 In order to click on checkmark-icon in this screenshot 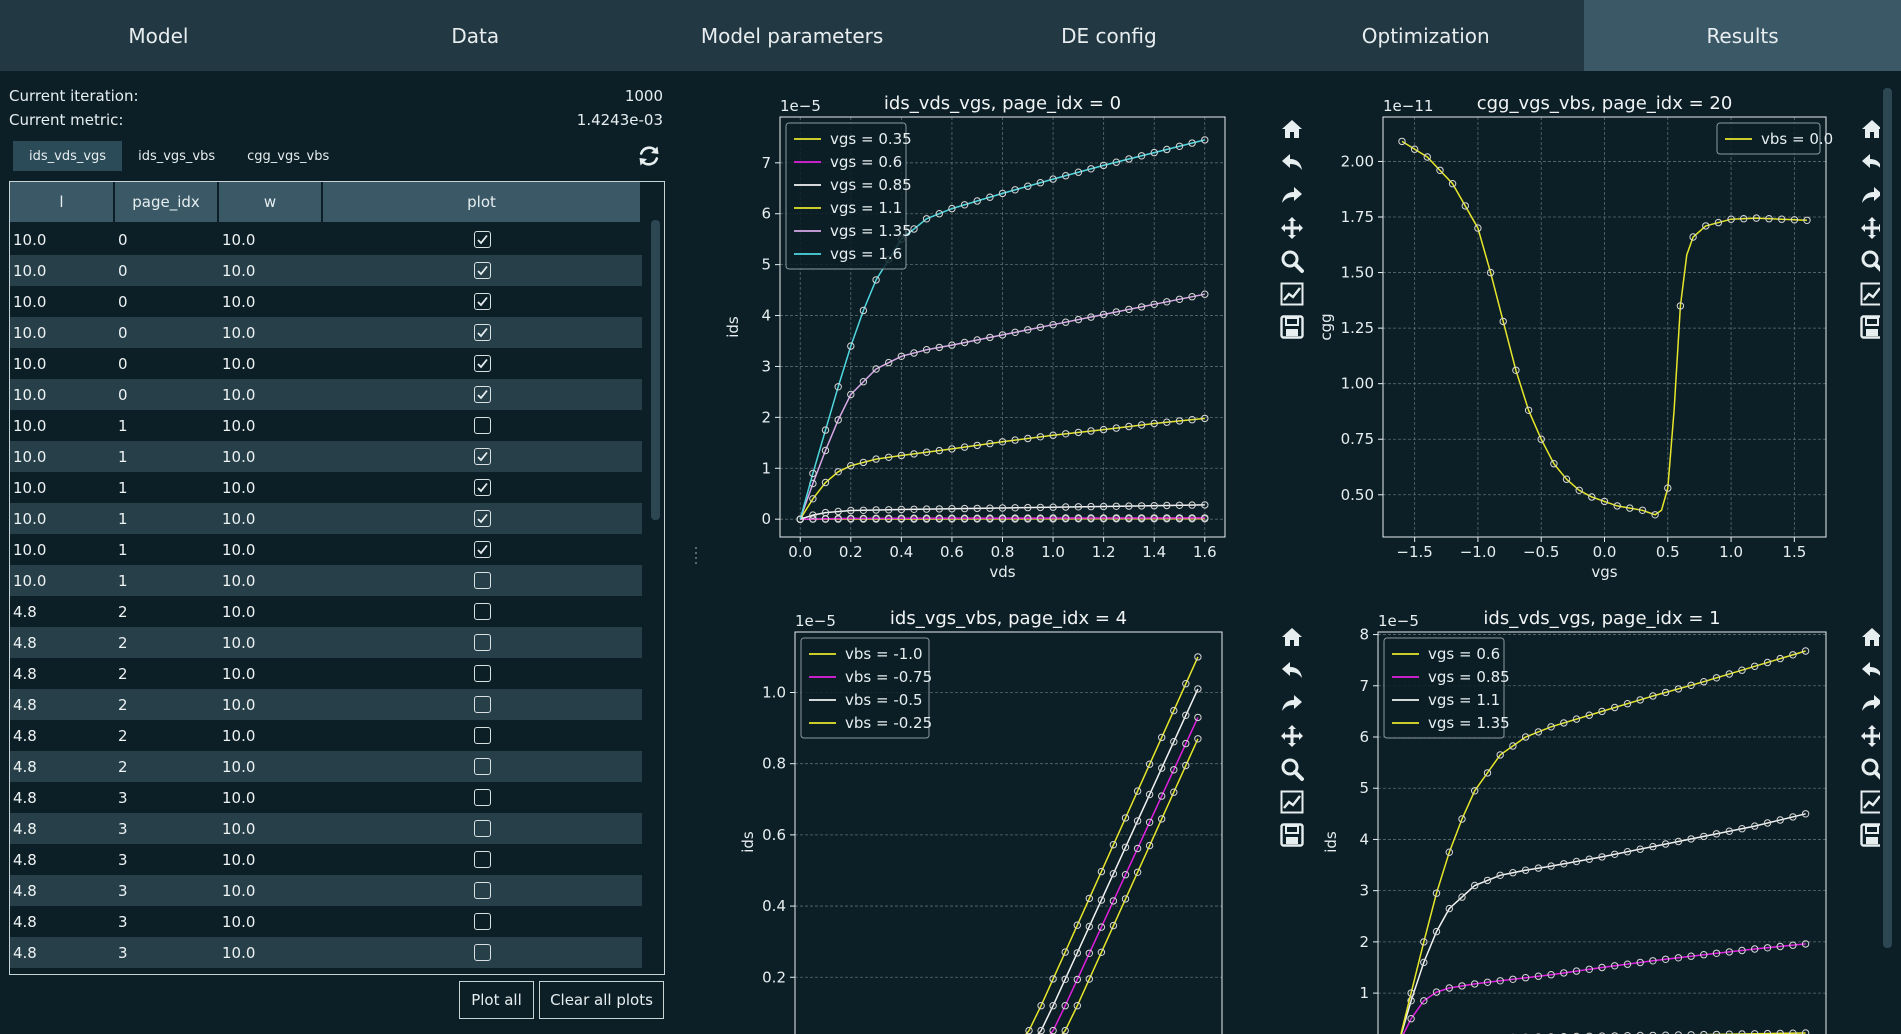, I will do `click(482, 332)`.